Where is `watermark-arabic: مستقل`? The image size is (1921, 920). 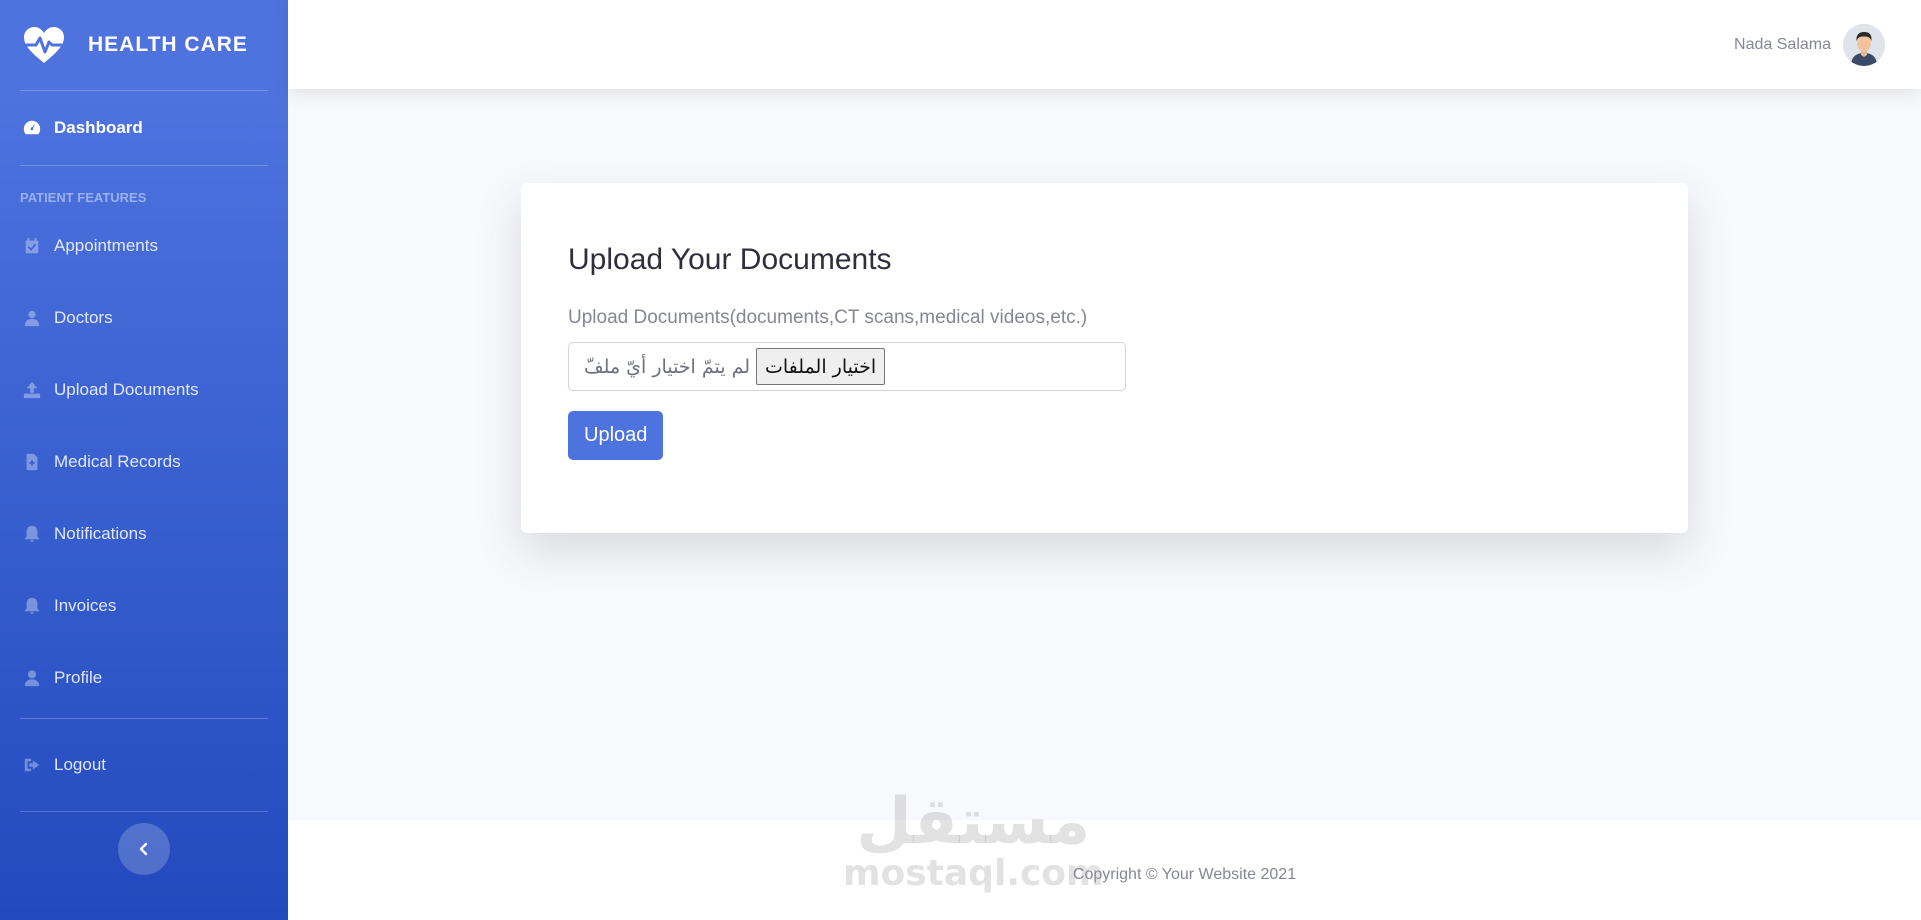
watermark-arabic: مستقل is located at coordinates (973, 822).